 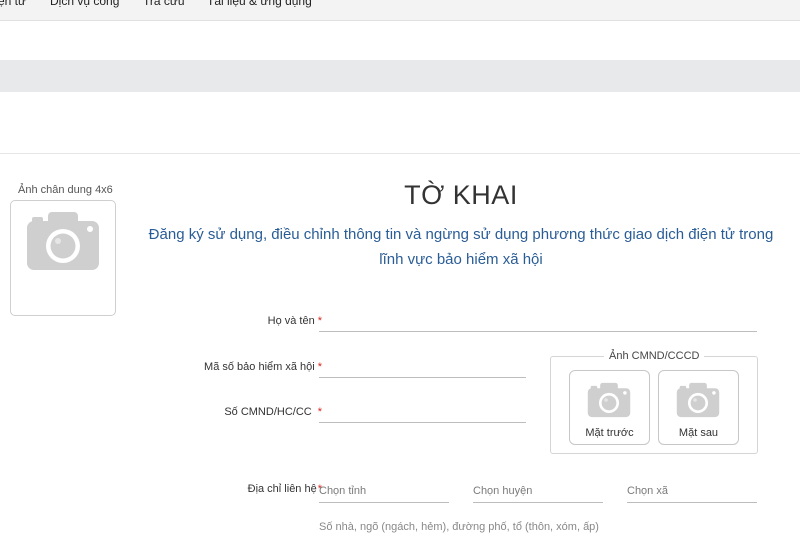 What do you see at coordinates (422, 422) in the screenshot?
I see `id-number-input` at bounding box center [422, 422].